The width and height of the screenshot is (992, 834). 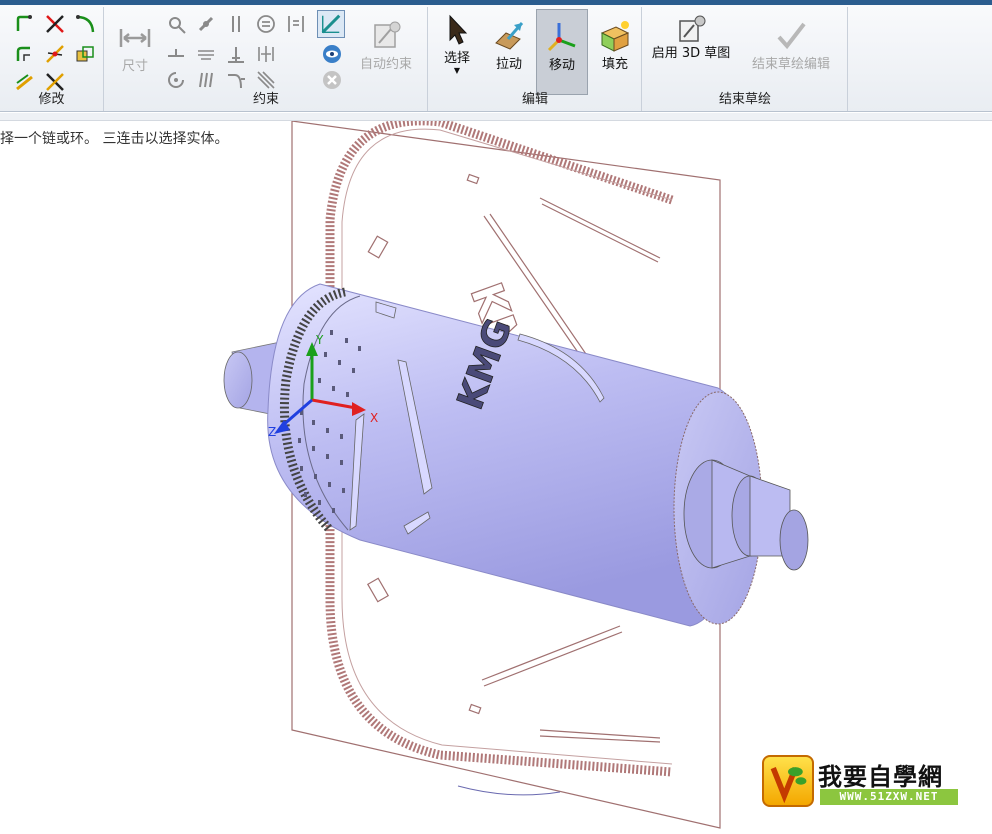 I want to click on enable-3d-sketch-button: 启用 3D 草图, so click(x=691, y=36).